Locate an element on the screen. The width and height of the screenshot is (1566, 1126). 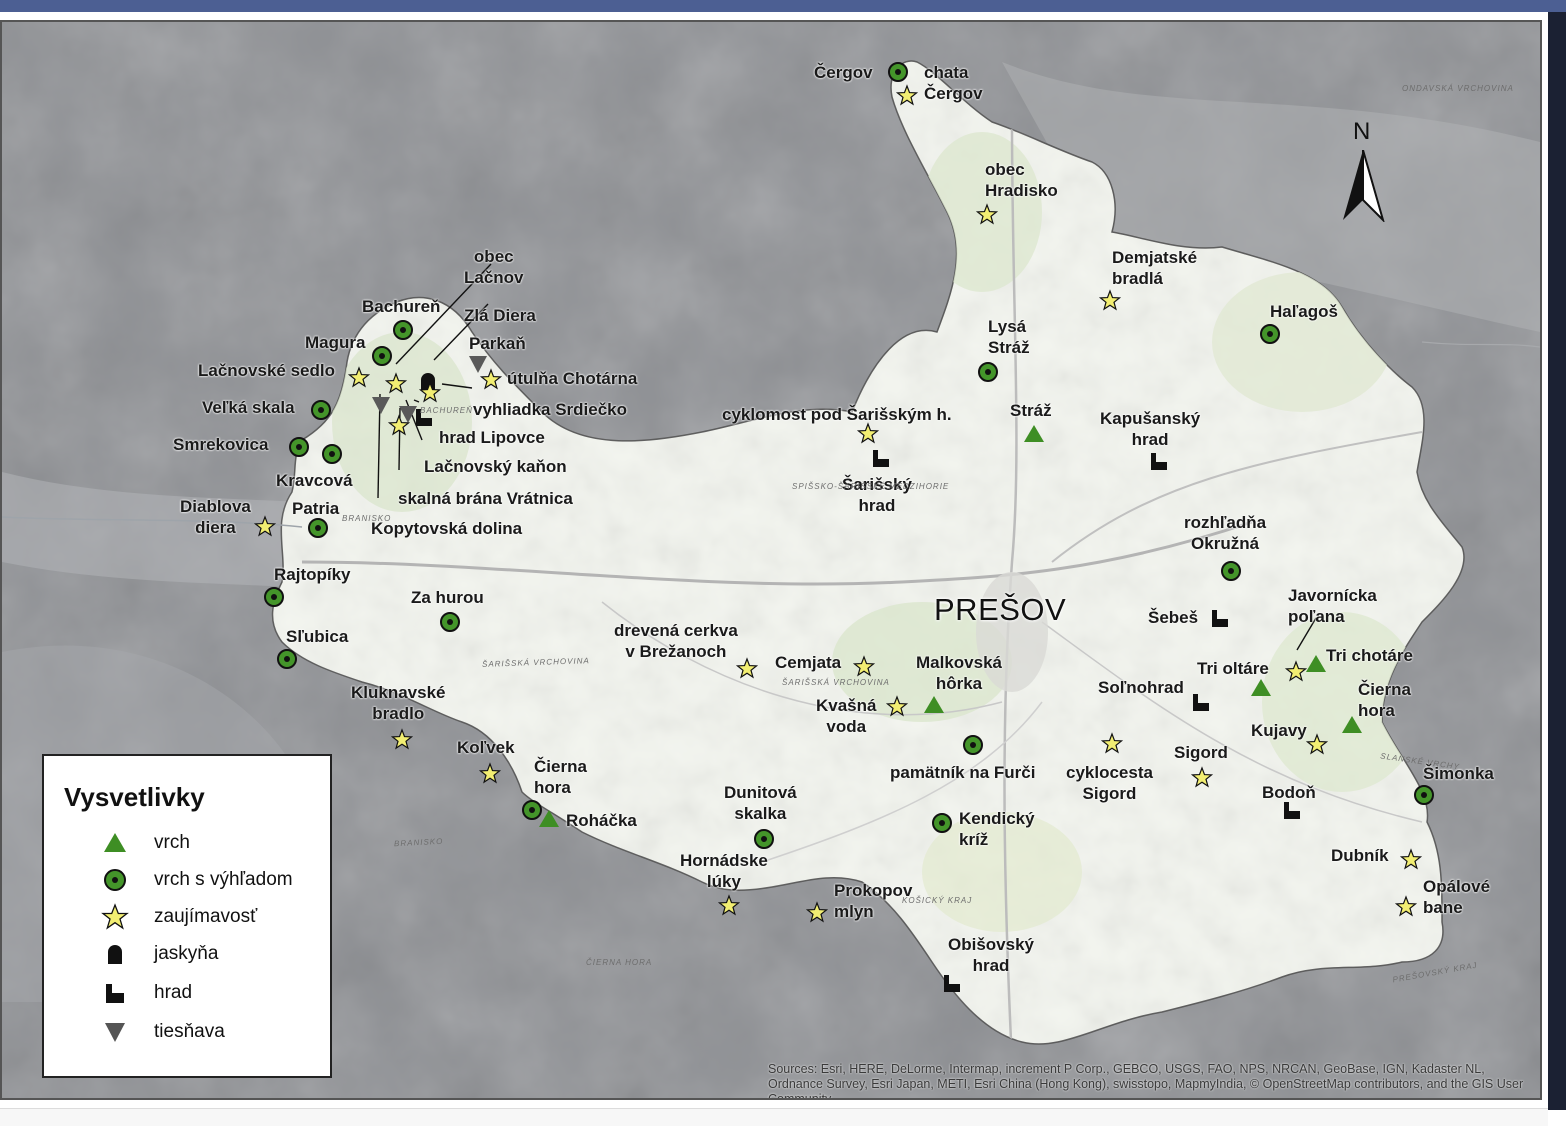
basemap-label: BRANISKO is located at coordinates (367, 518).